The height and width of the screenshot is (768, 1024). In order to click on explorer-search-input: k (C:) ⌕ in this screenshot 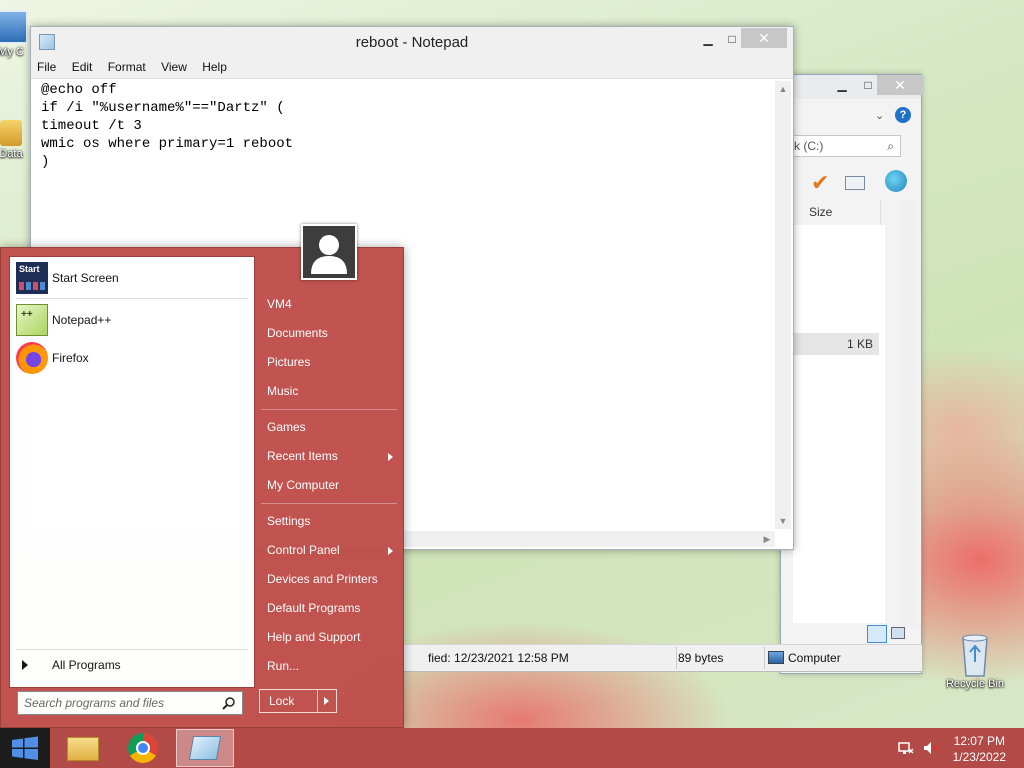, I will do `click(845, 146)`.